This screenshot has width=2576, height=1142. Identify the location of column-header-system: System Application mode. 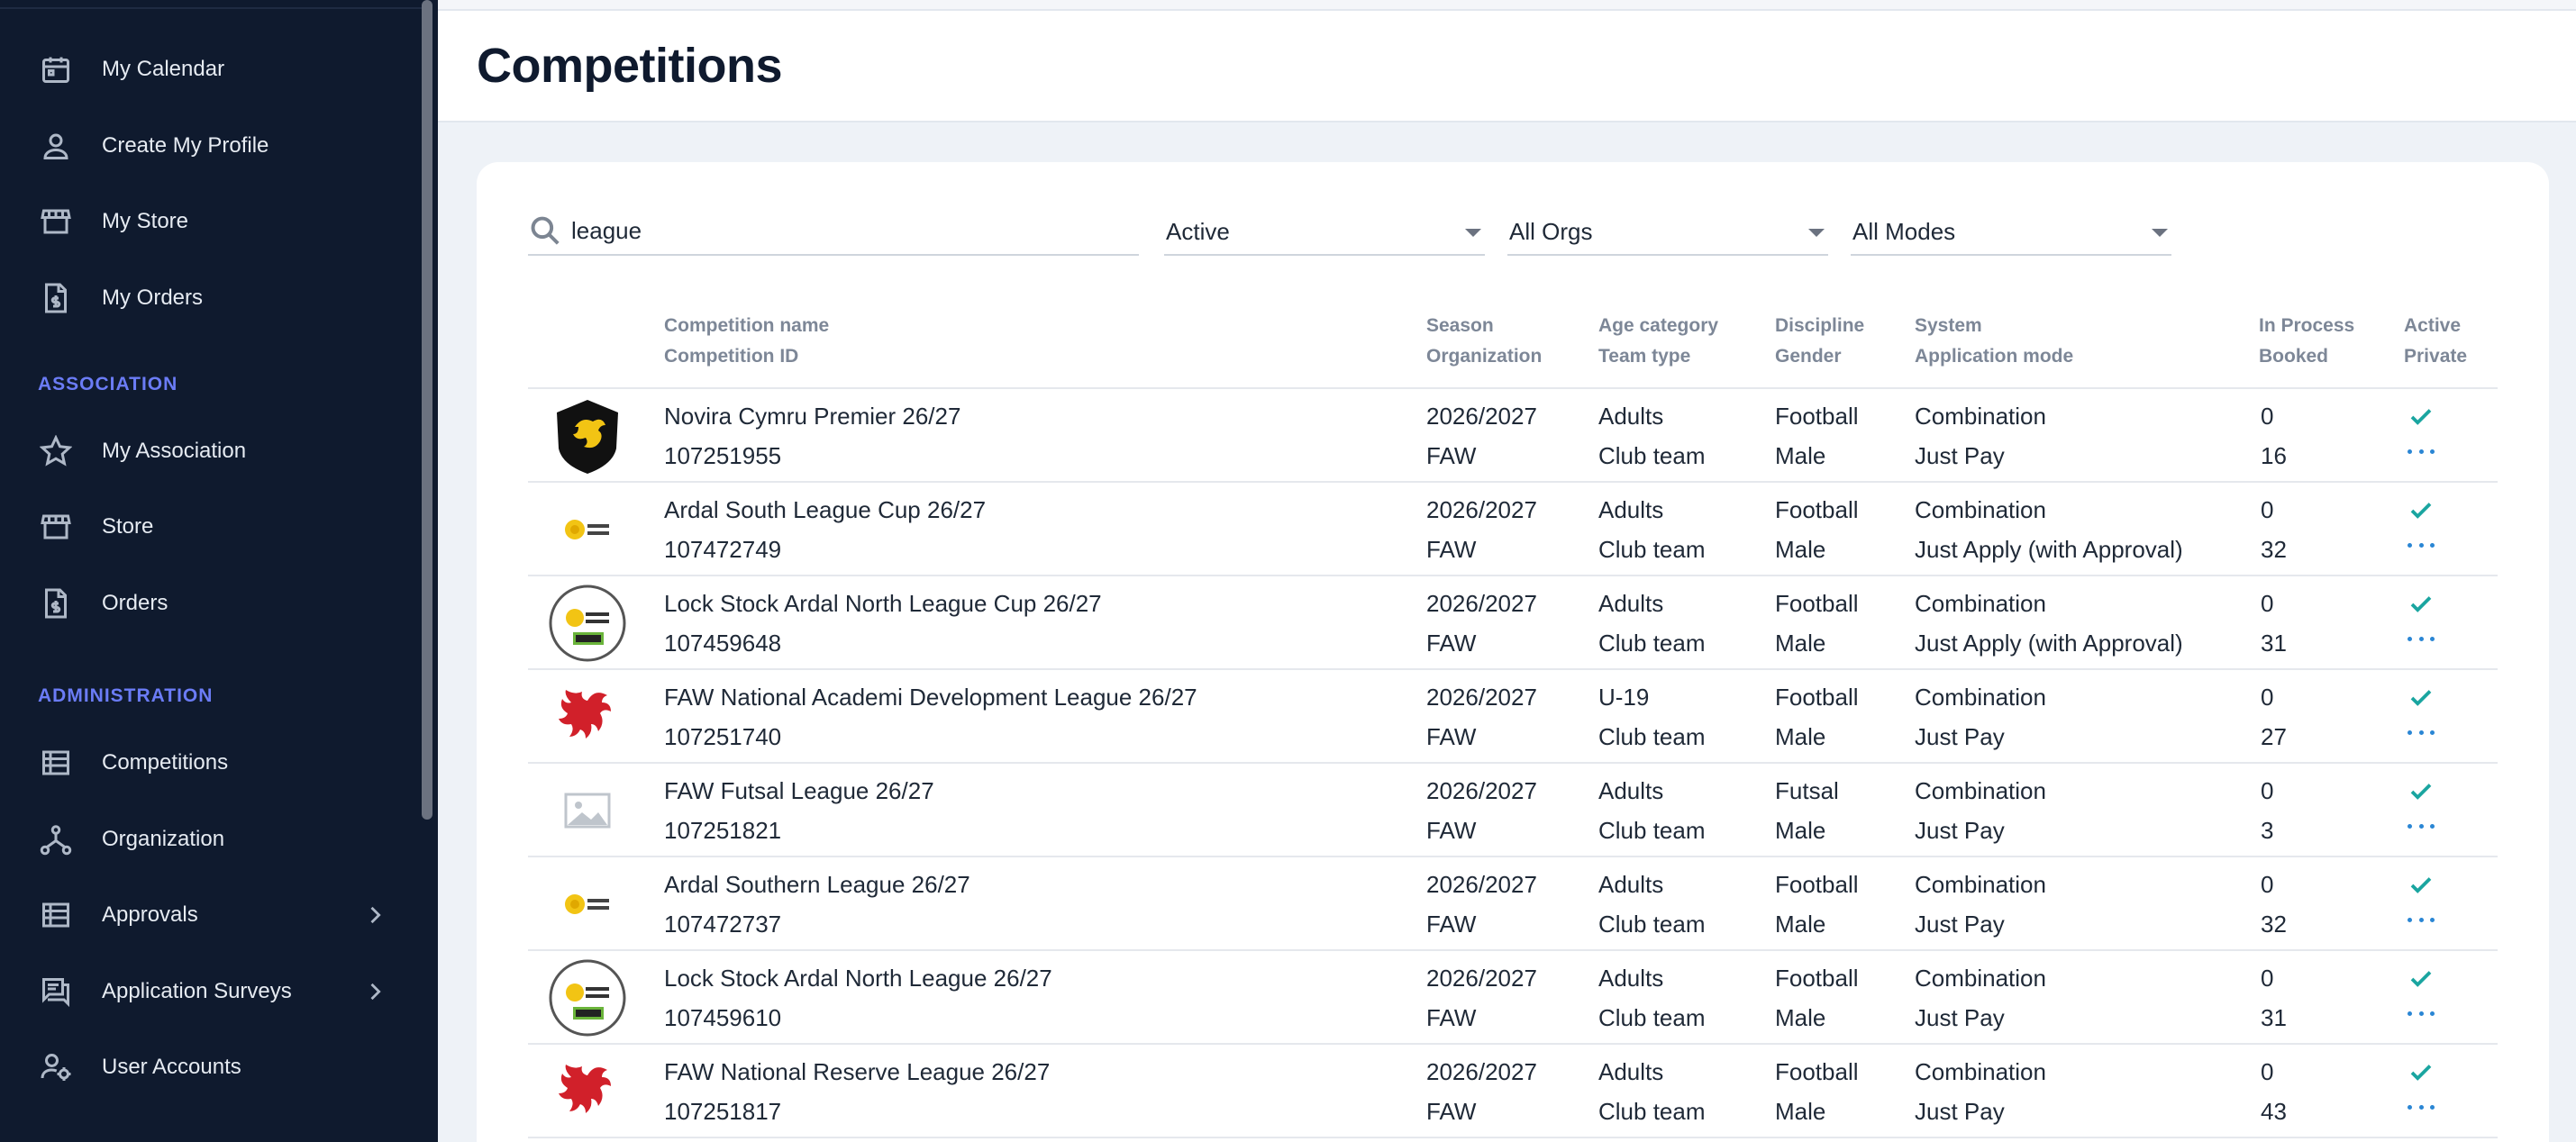
(1994, 341).